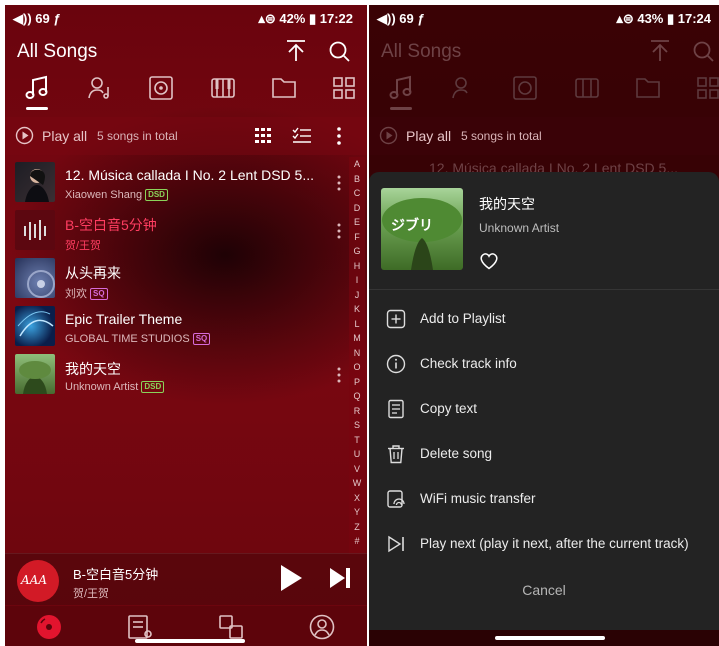 The width and height of the screenshot is (719, 646). I want to click on alphabet-letter: L, so click(357, 324).